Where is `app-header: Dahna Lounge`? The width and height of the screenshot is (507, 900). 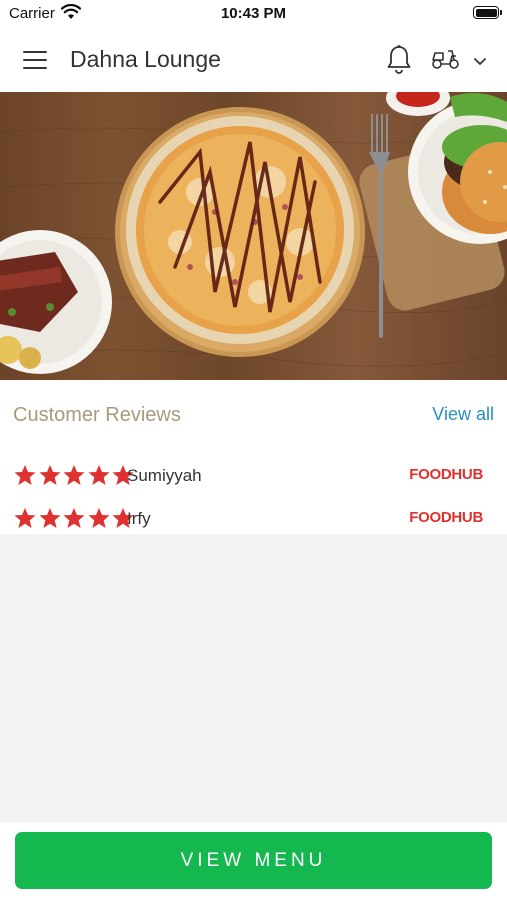
app-header: Dahna Lounge is located at coordinates (253, 60).